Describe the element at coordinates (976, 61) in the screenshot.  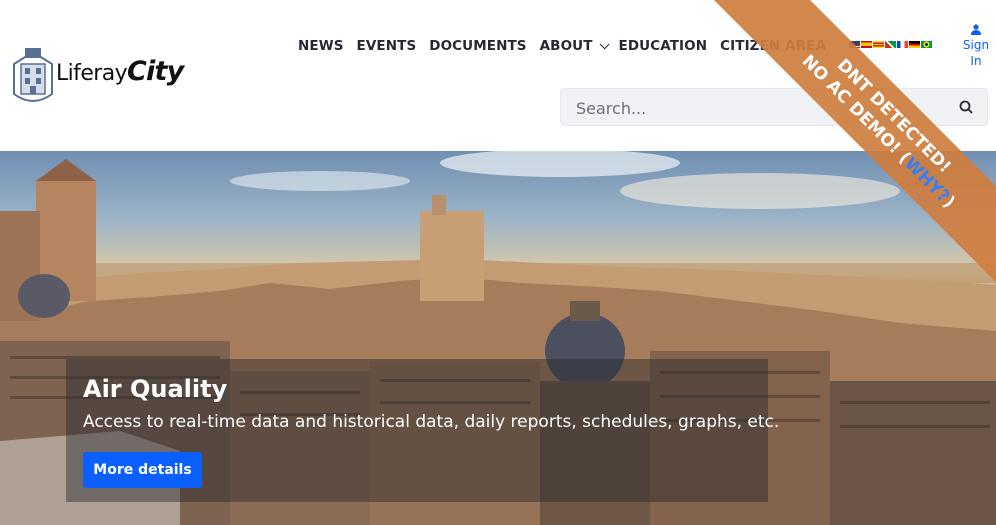
I see `sign-in-line2: In` at that location.